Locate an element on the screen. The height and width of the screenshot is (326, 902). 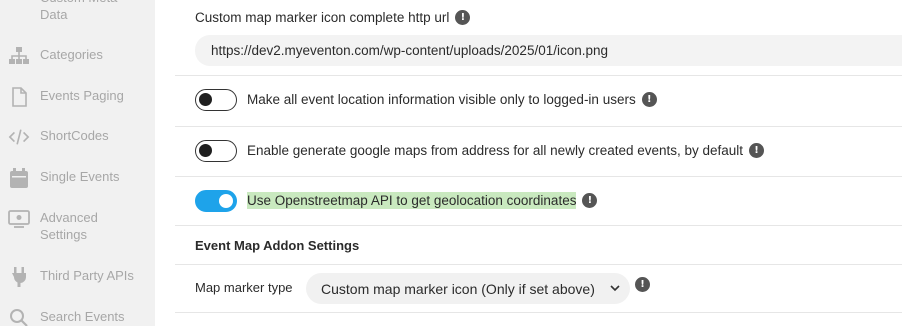
chevron-down-icon is located at coordinates (615, 289).